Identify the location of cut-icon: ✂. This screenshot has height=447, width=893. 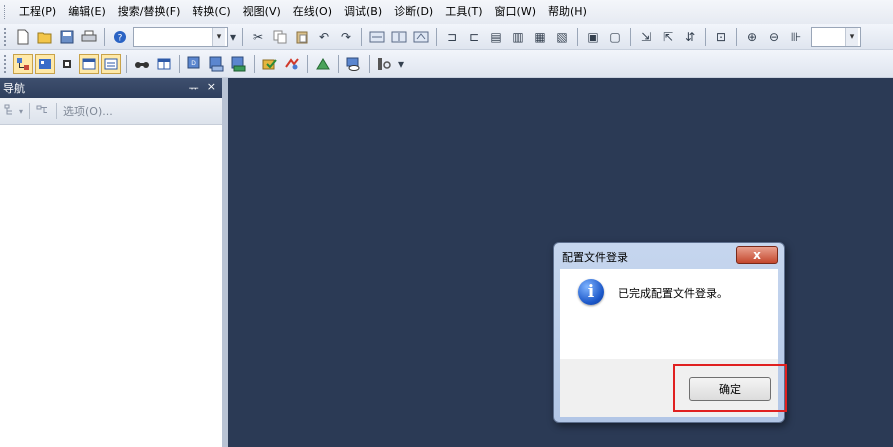
(258, 37).